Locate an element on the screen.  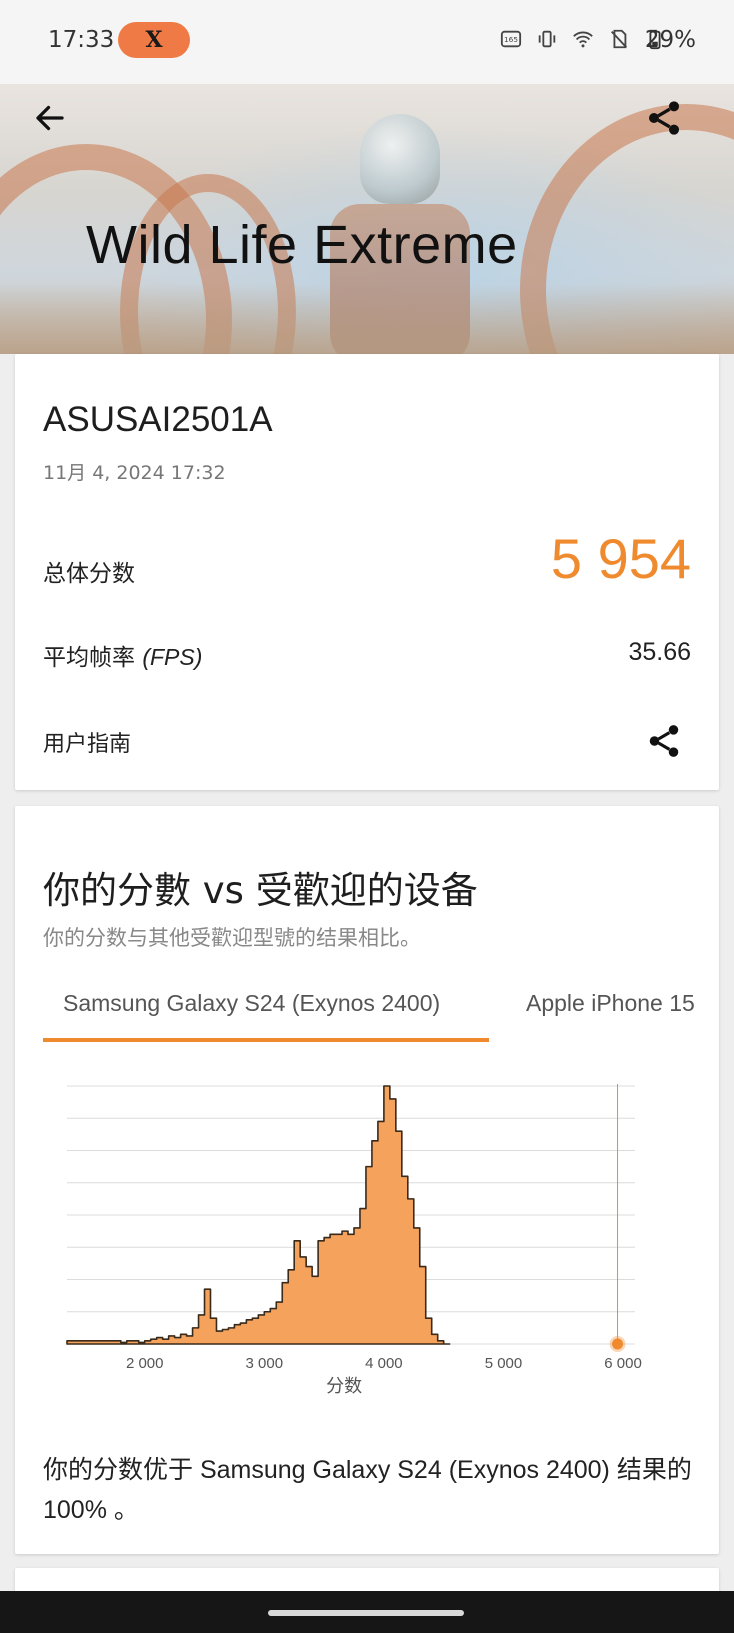
active-tab-indicator is located at coordinates (266, 1040).